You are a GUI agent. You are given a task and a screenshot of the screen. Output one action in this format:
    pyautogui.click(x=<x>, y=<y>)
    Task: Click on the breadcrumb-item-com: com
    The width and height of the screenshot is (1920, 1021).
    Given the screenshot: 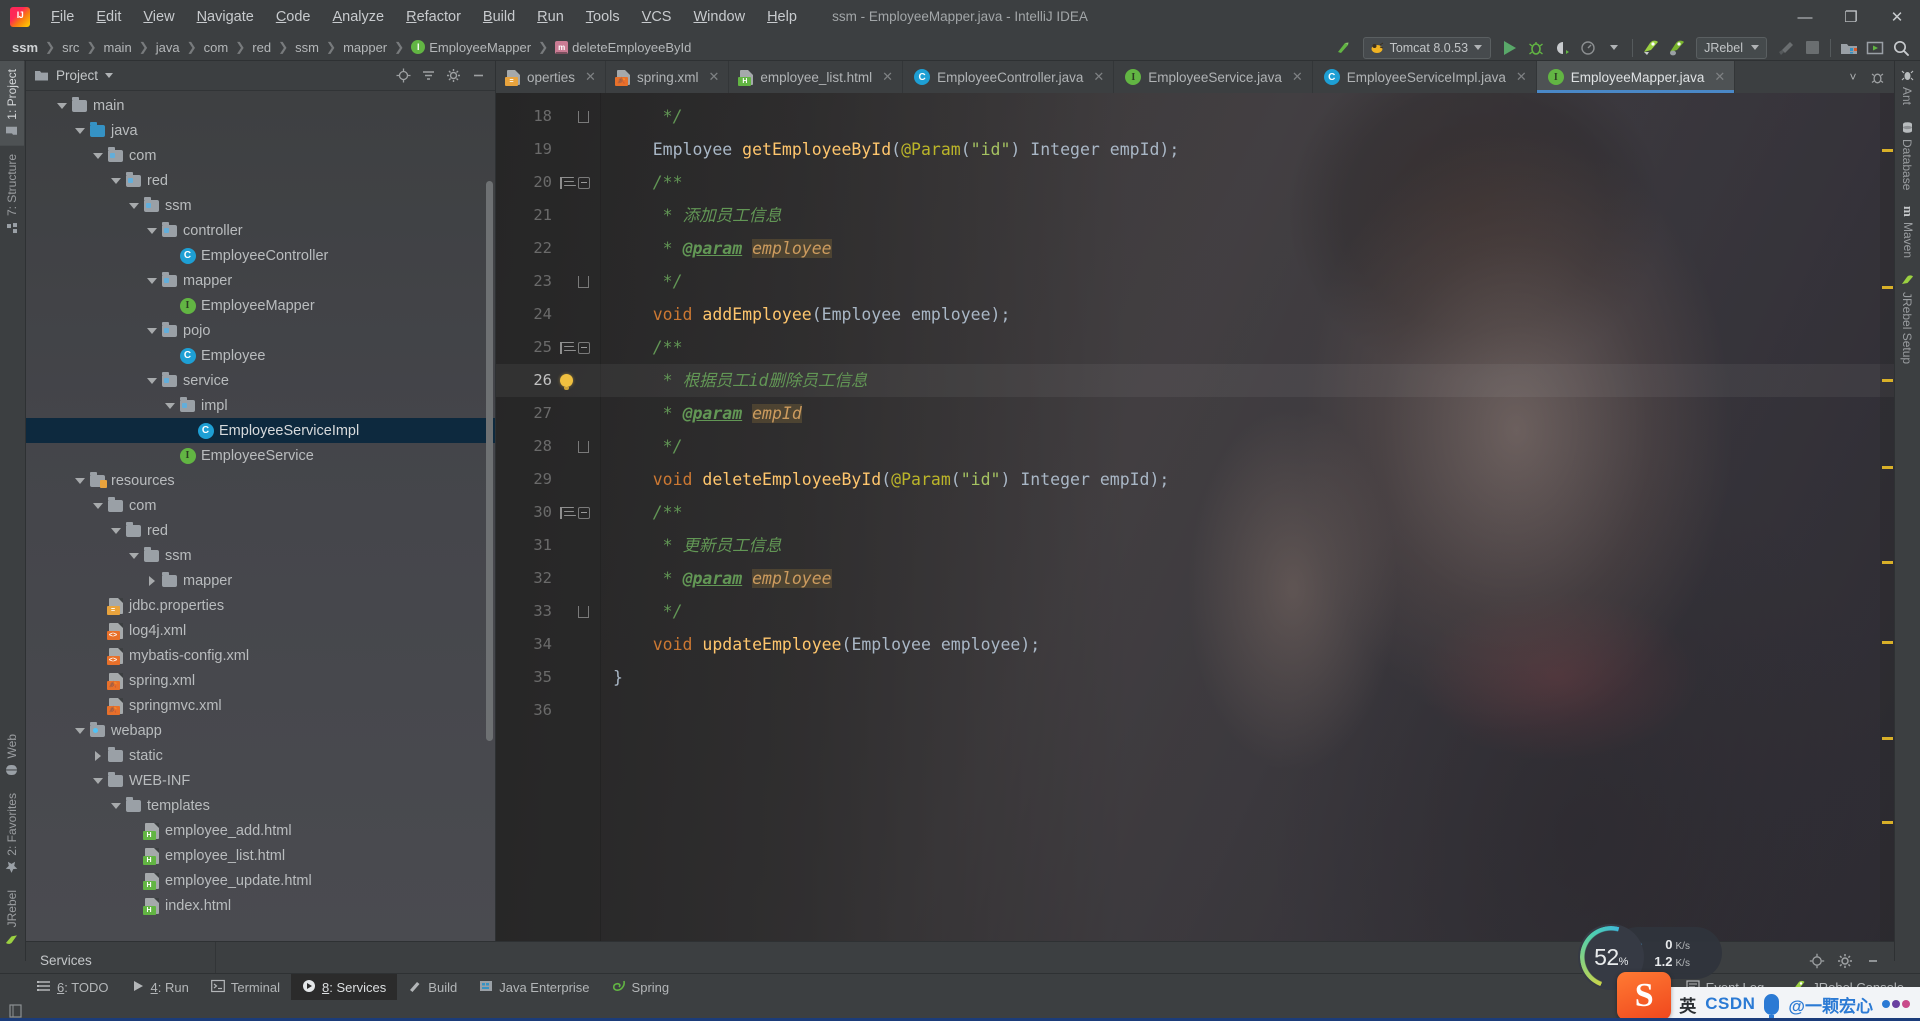 What is the action you would take?
    pyautogui.click(x=216, y=47)
    